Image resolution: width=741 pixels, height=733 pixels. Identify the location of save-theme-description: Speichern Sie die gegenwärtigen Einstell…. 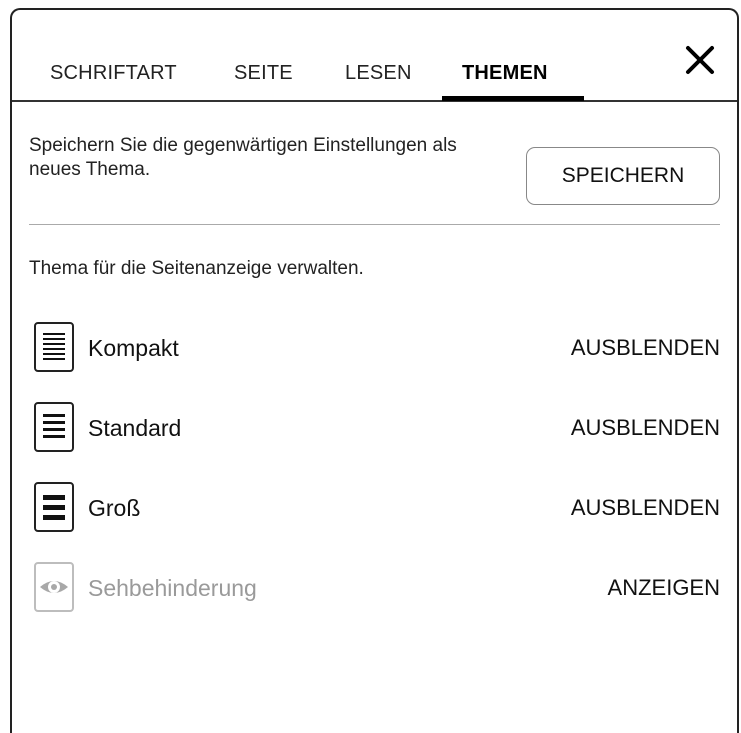
(243, 157).